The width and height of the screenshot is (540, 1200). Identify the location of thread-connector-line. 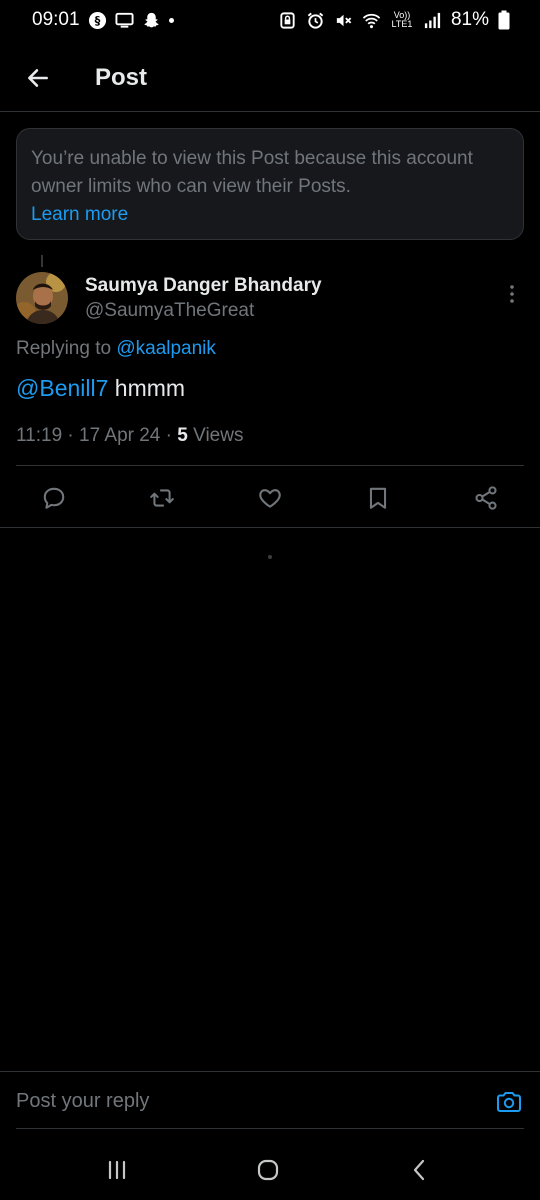
(42, 261).